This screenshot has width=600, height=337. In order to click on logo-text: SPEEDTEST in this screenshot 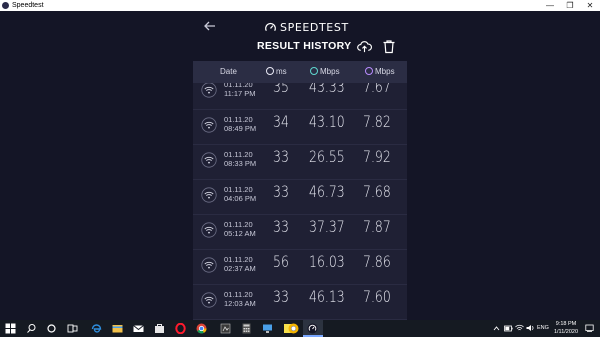, I will do `click(314, 27)`.